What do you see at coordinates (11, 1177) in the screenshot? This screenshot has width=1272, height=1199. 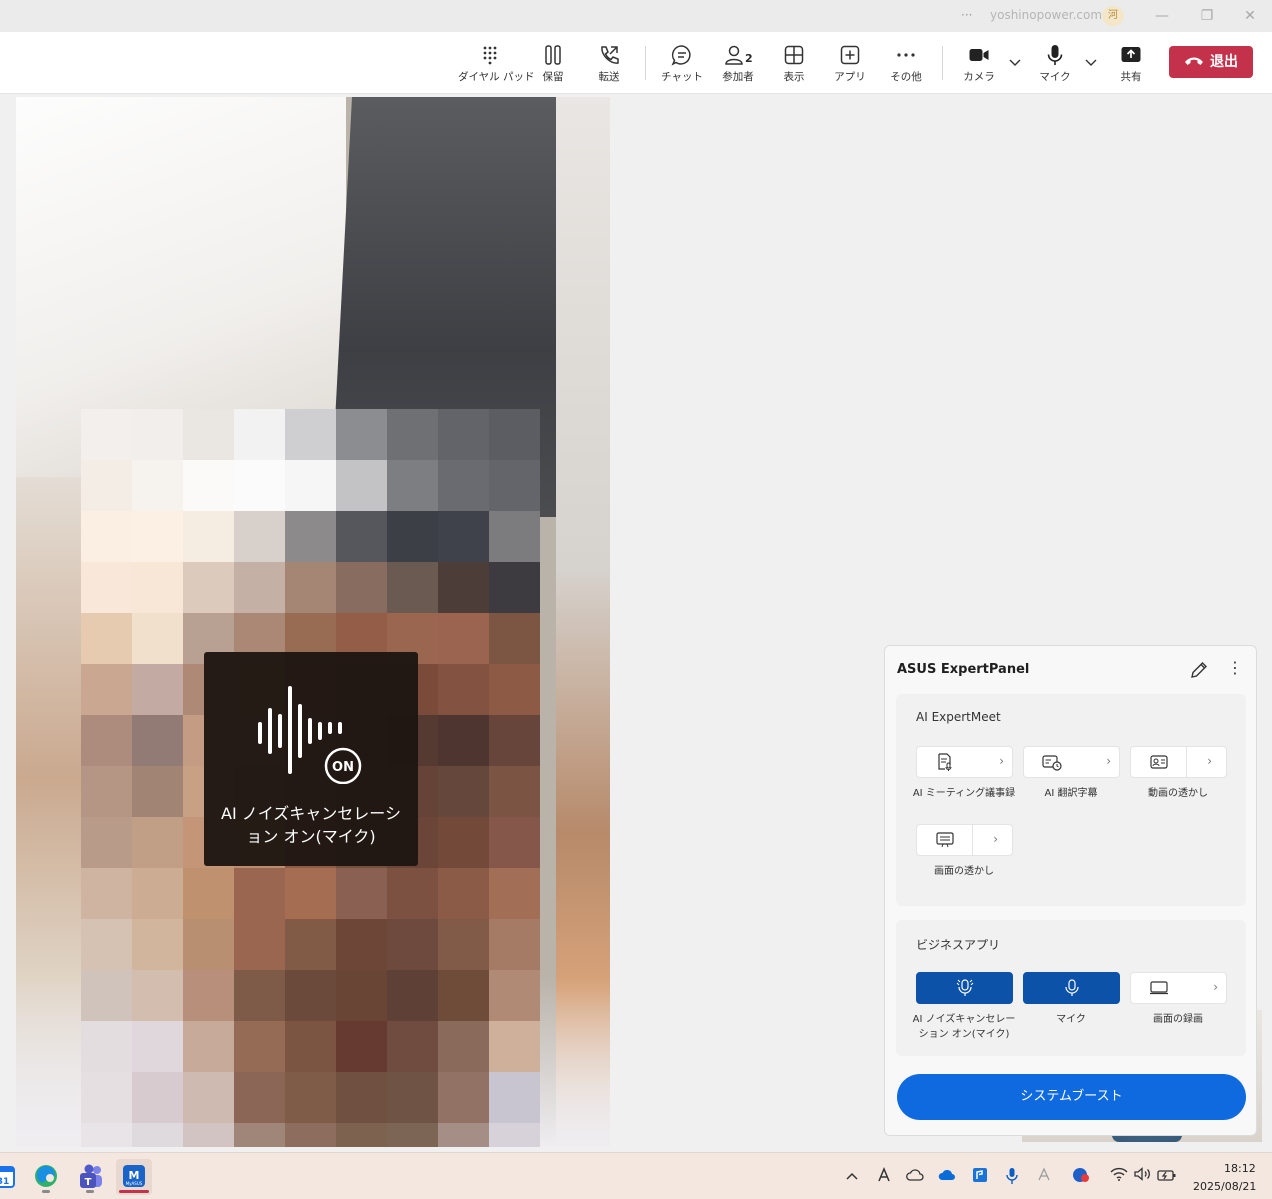 I see `calendar-app-icon: 31` at bounding box center [11, 1177].